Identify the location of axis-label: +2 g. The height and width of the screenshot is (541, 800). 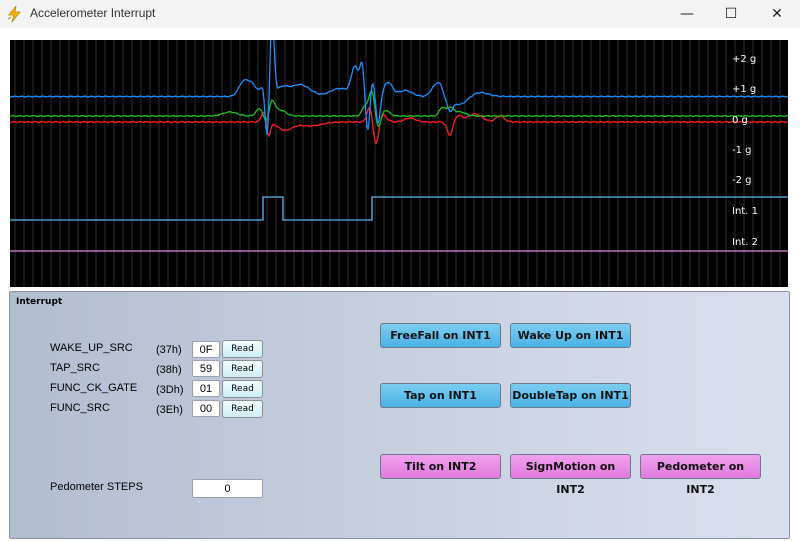
(744, 59).